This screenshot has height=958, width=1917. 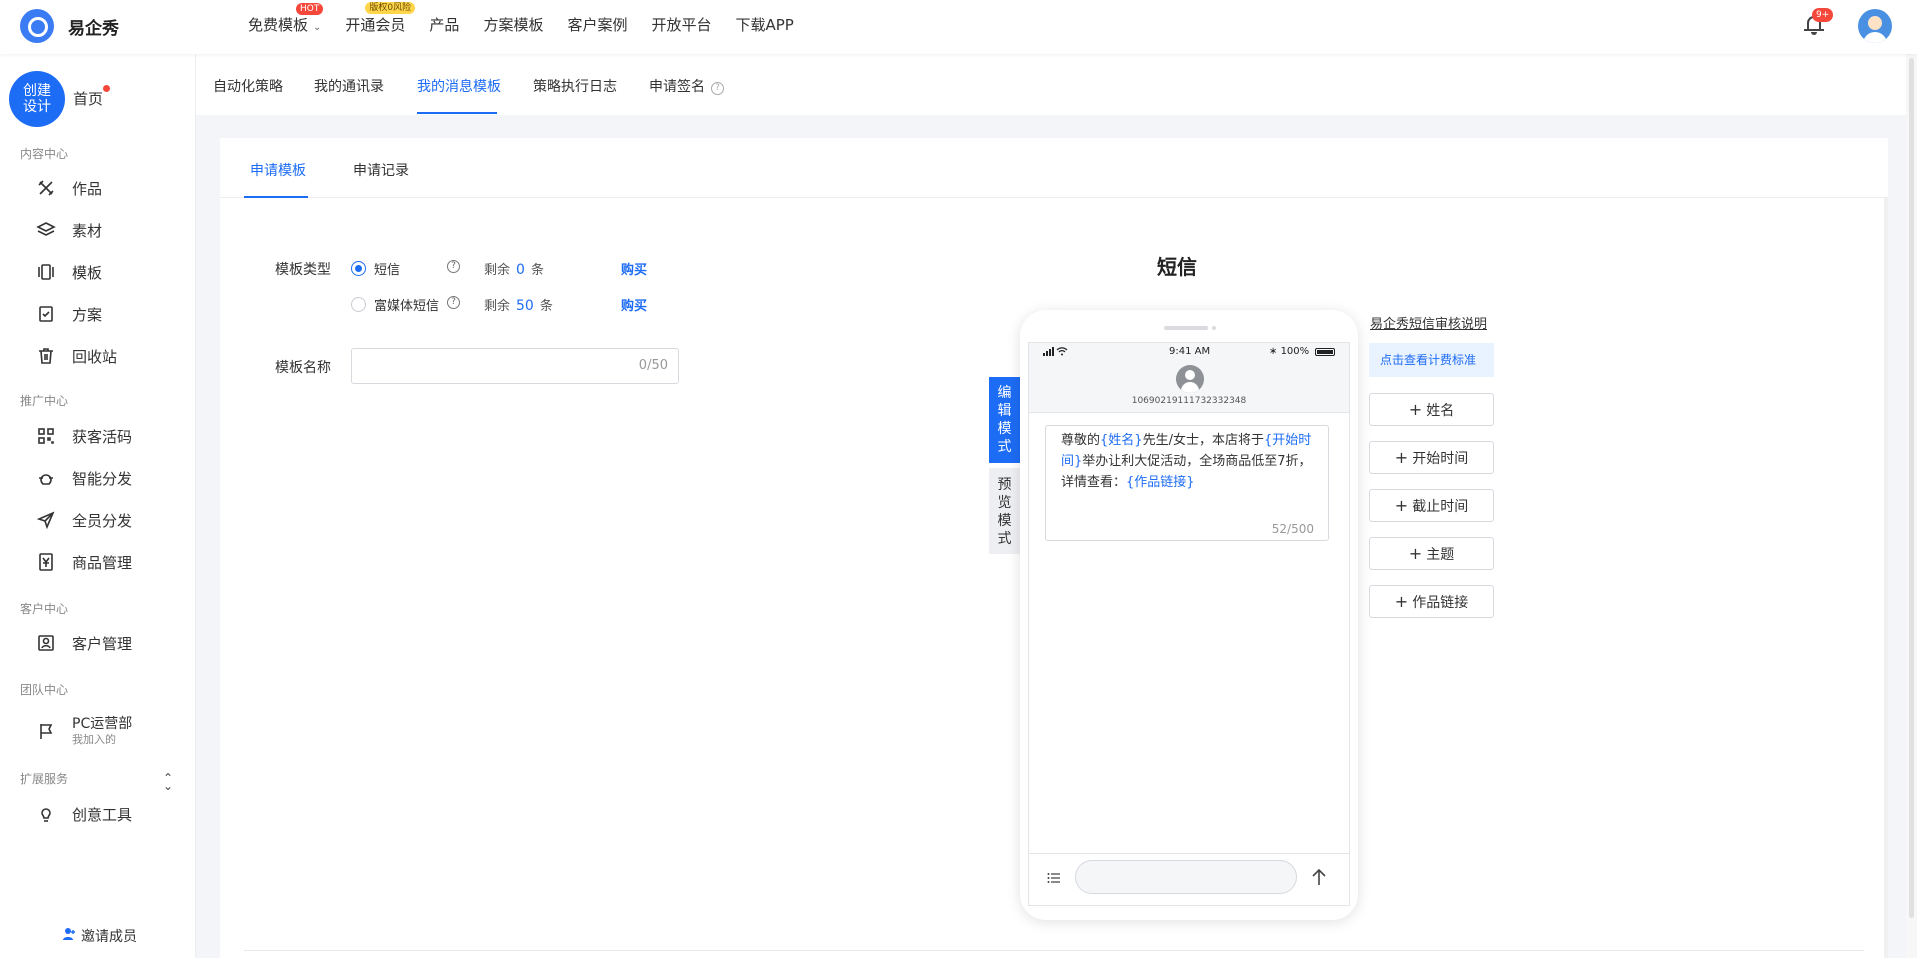 I want to click on chat-input, so click(x=1186, y=877).